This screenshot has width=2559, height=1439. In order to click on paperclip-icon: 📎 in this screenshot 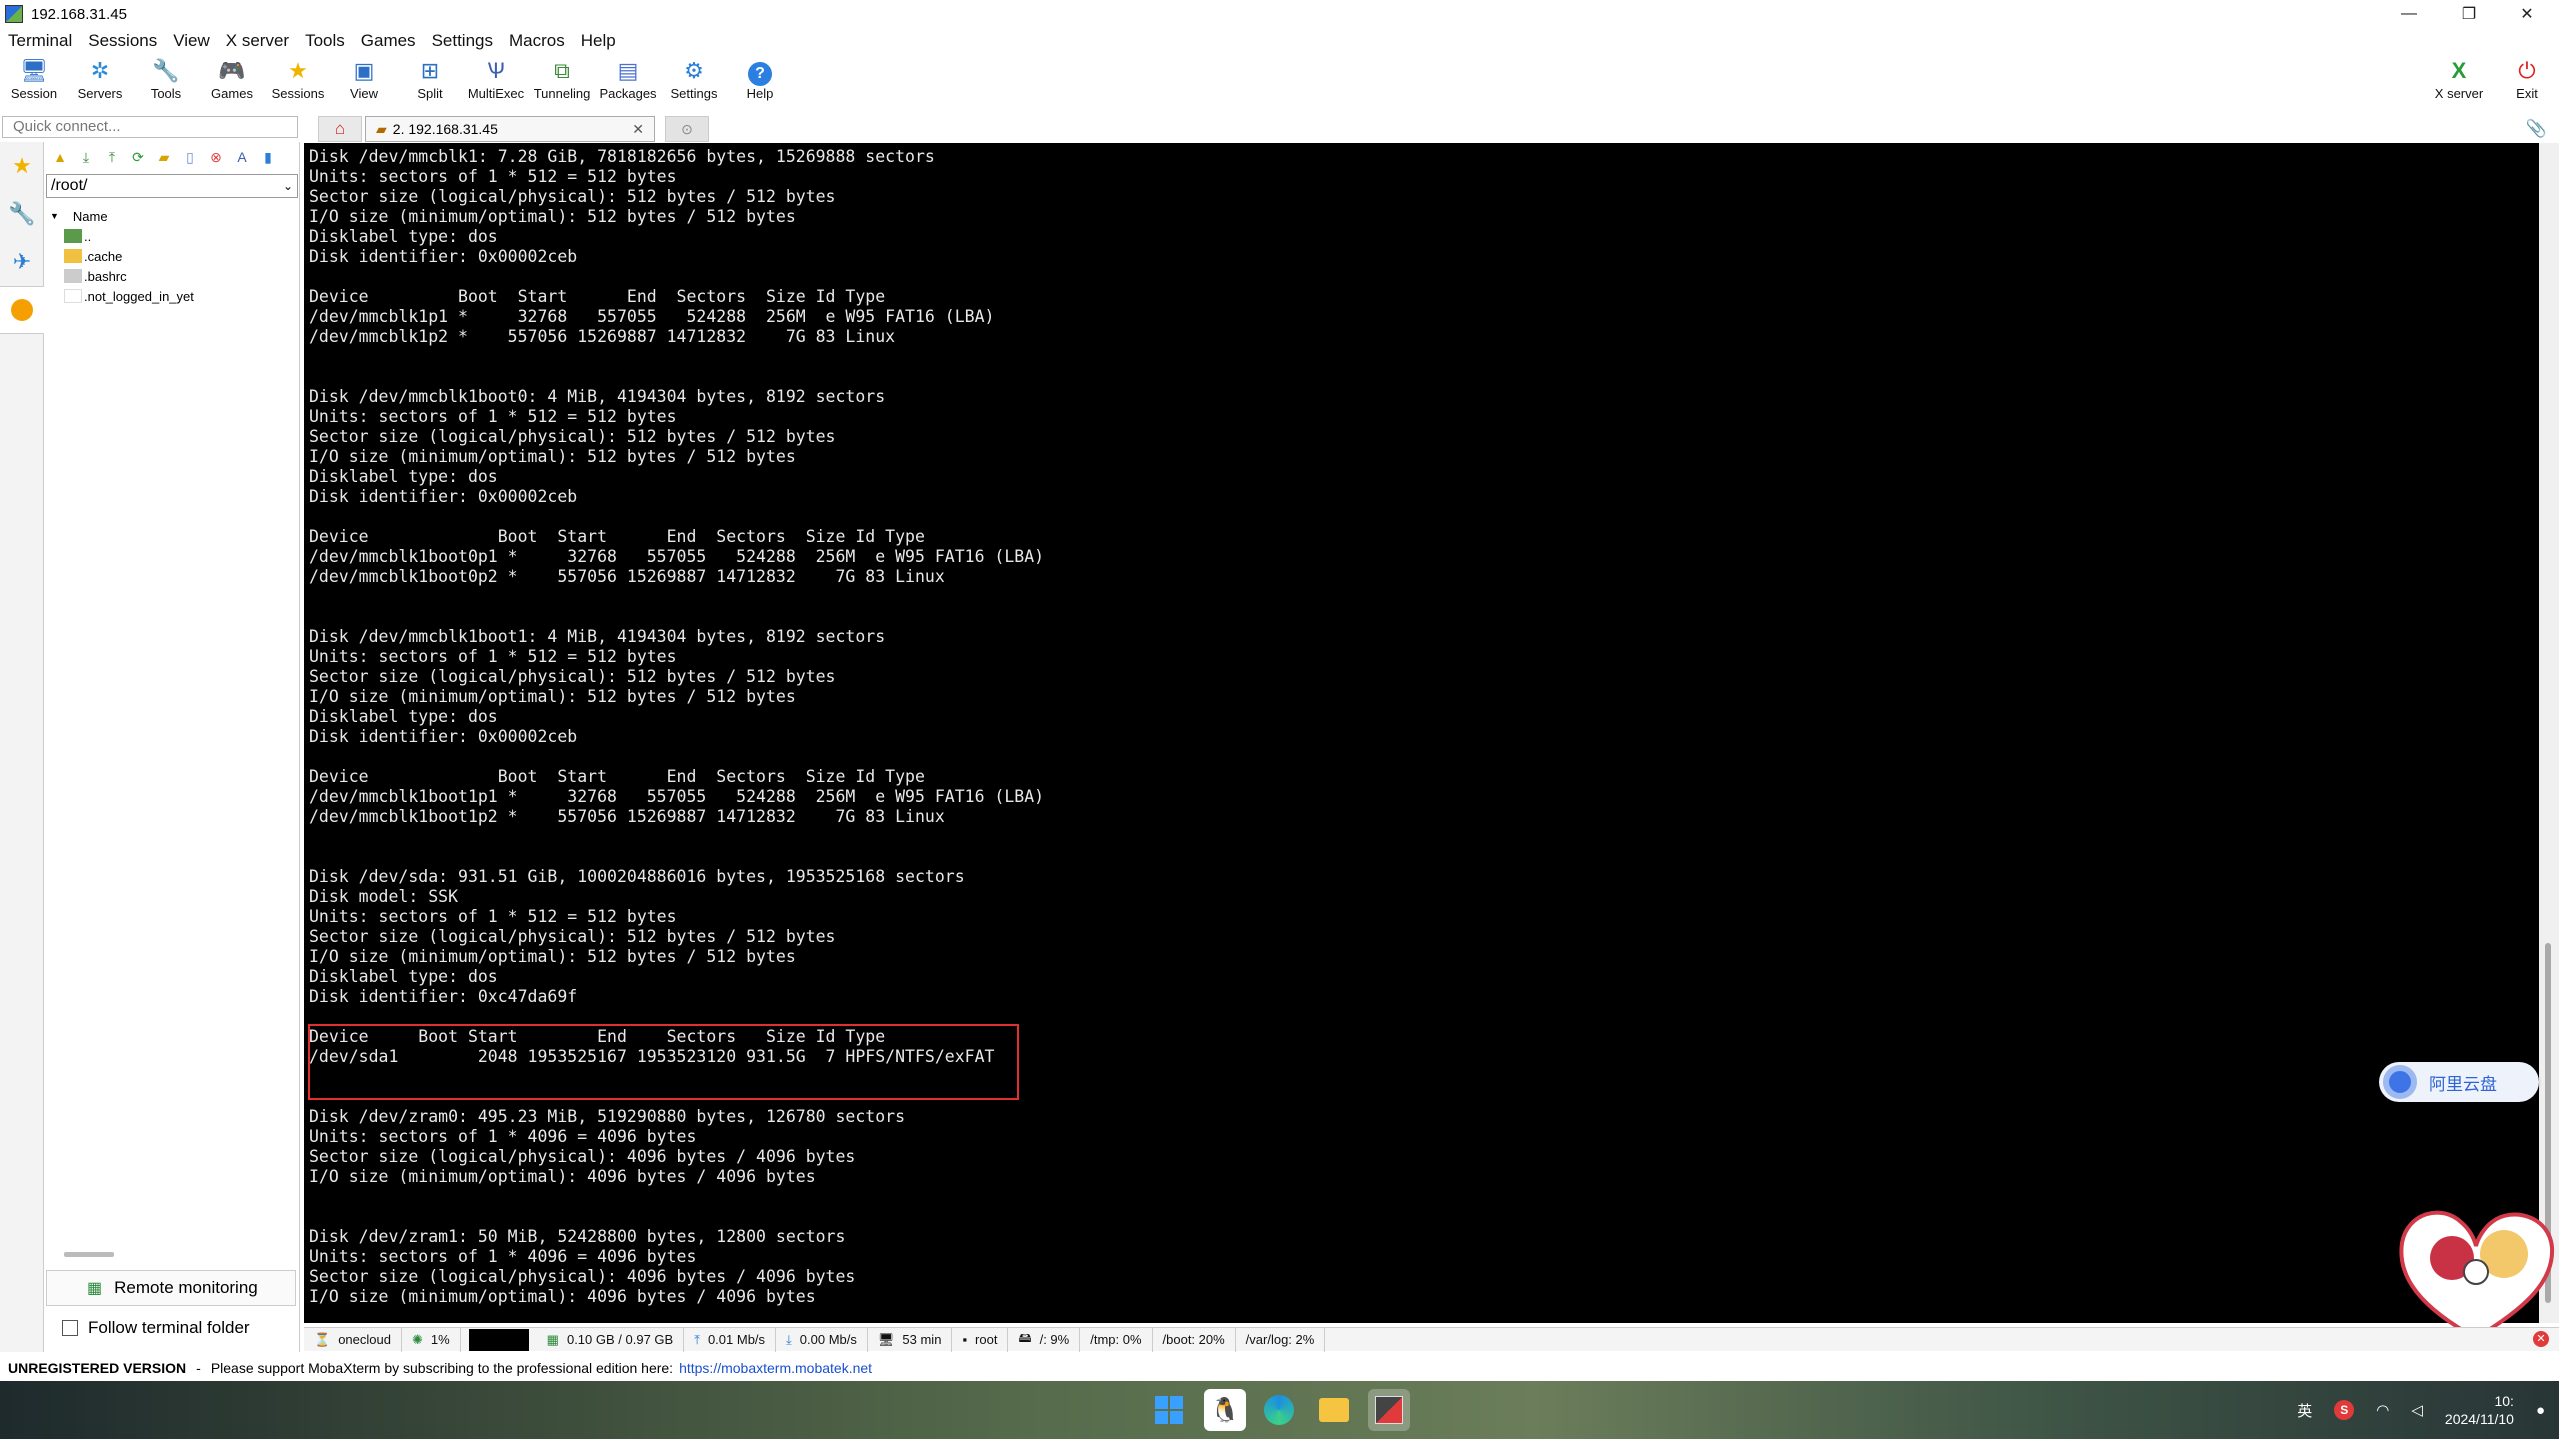, I will do `click(2536, 129)`.